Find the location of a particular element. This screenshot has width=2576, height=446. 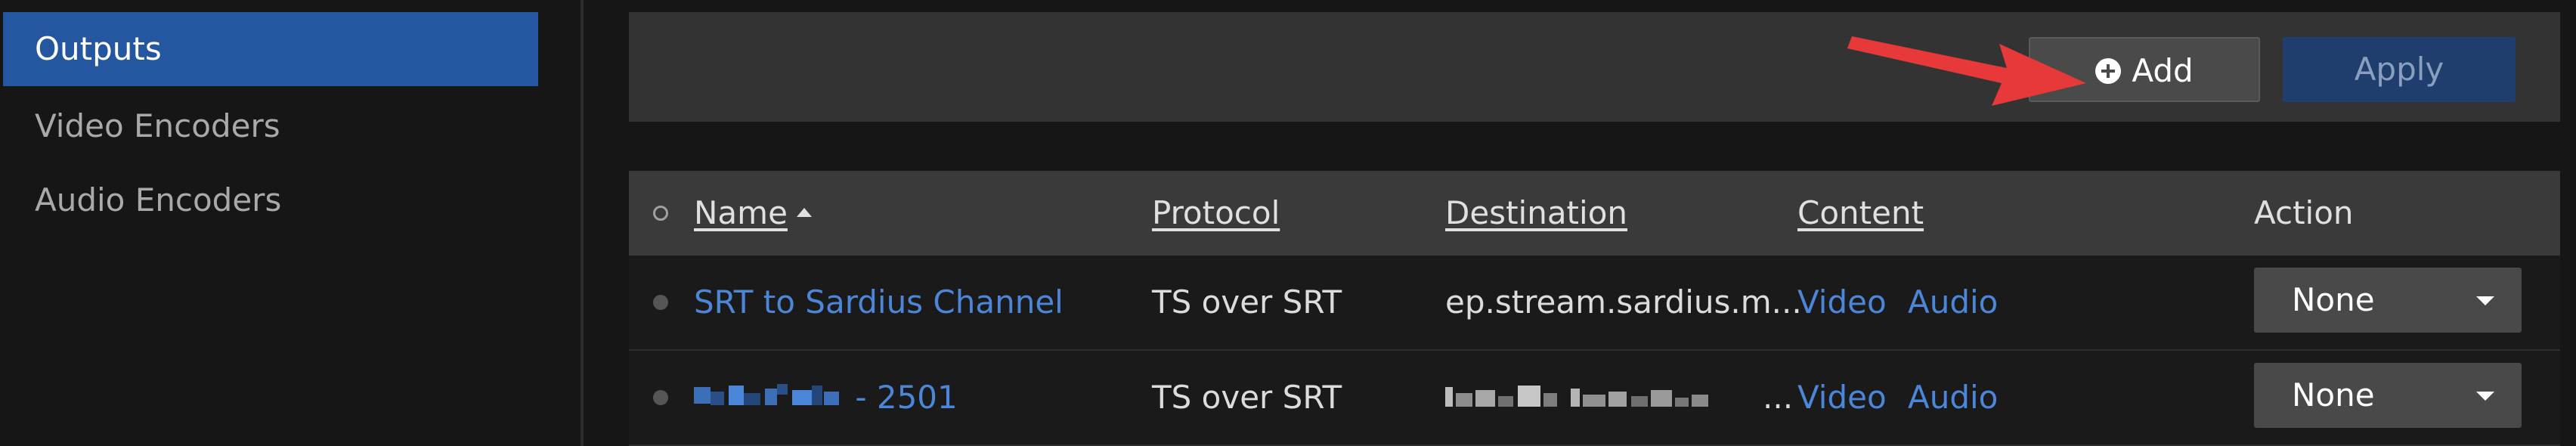

select-all-radio-icon is located at coordinates (660, 214).